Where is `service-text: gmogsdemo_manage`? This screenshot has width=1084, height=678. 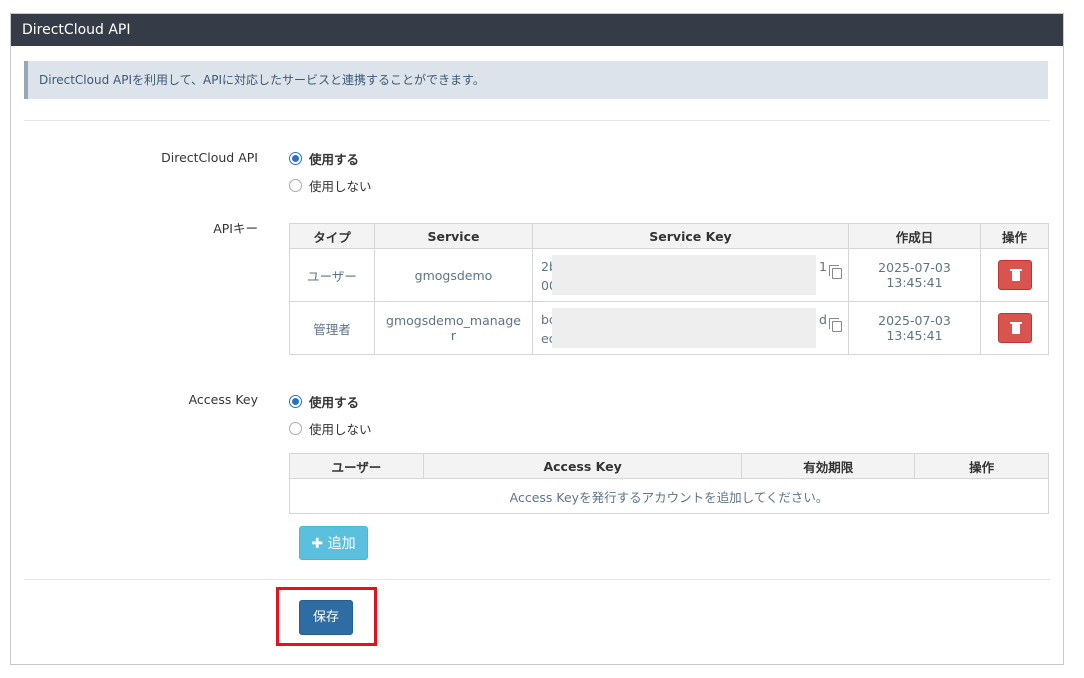
service-text: gmogsdemo_manage is located at coordinates (453, 320).